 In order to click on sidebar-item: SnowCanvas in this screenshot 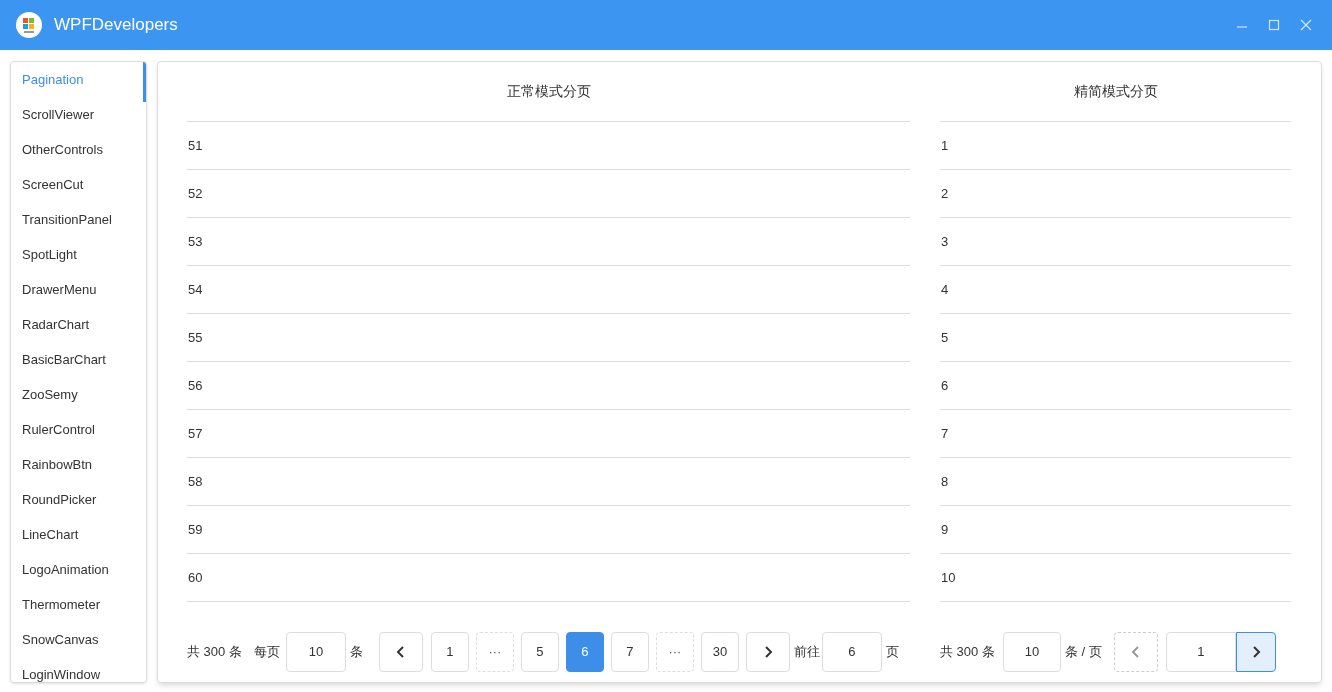, I will do `click(78, 639)`.